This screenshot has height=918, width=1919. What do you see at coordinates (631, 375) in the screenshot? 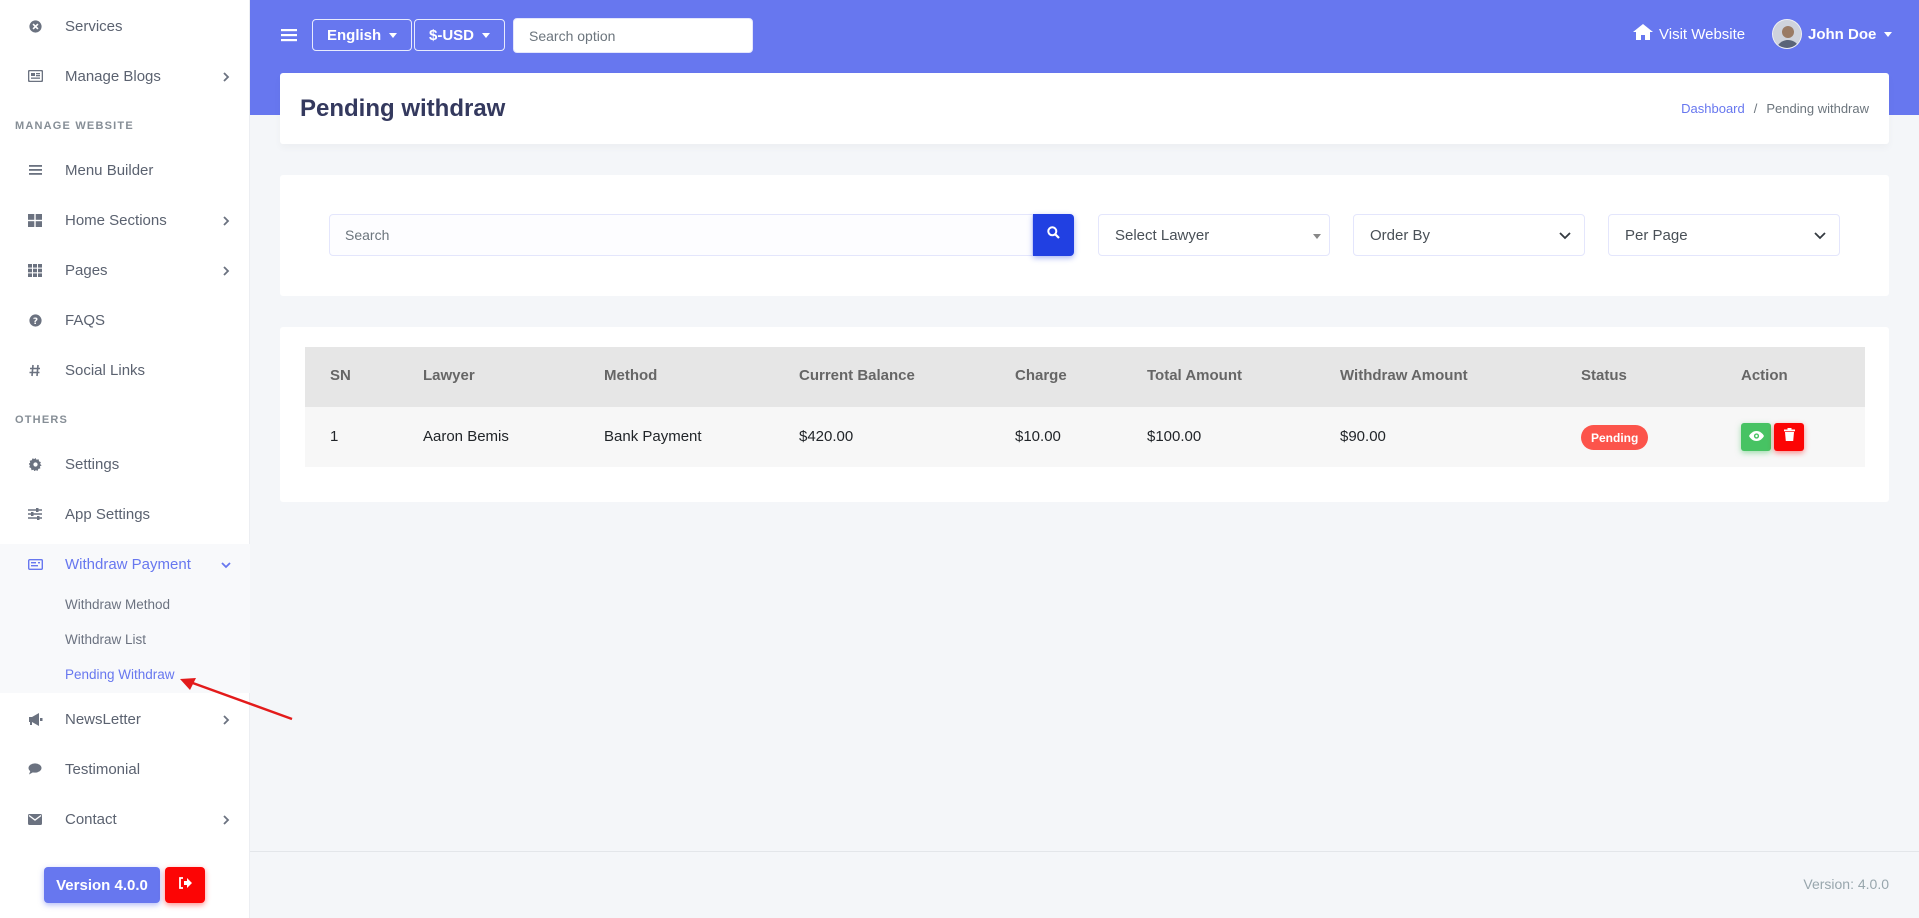
I see `column-header-method: Method` at bounding box center [631, 375].